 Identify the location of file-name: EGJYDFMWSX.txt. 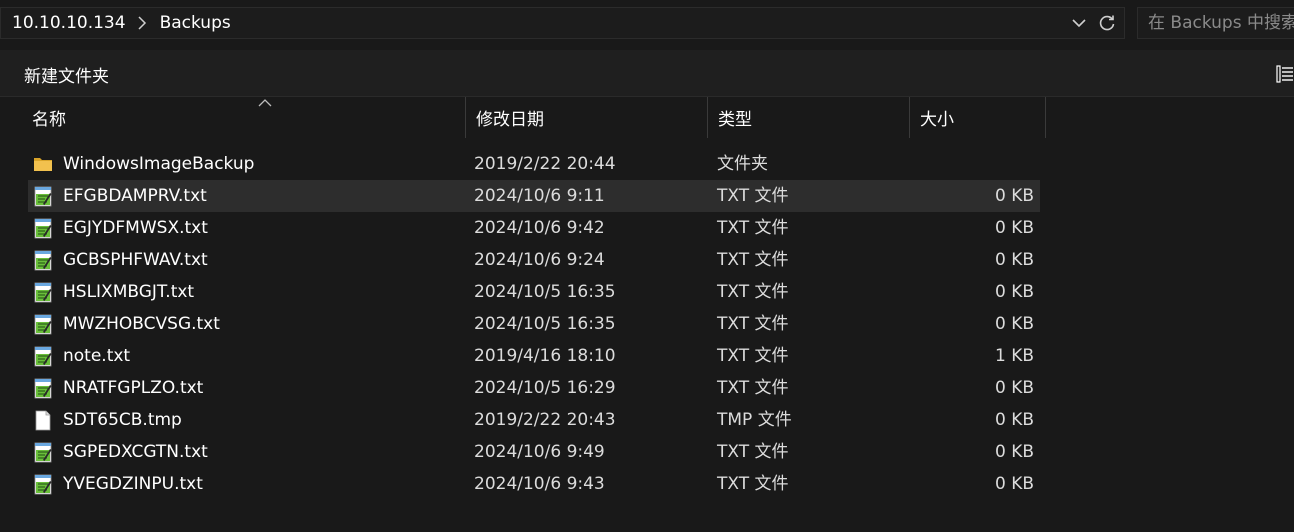
(135, 228).